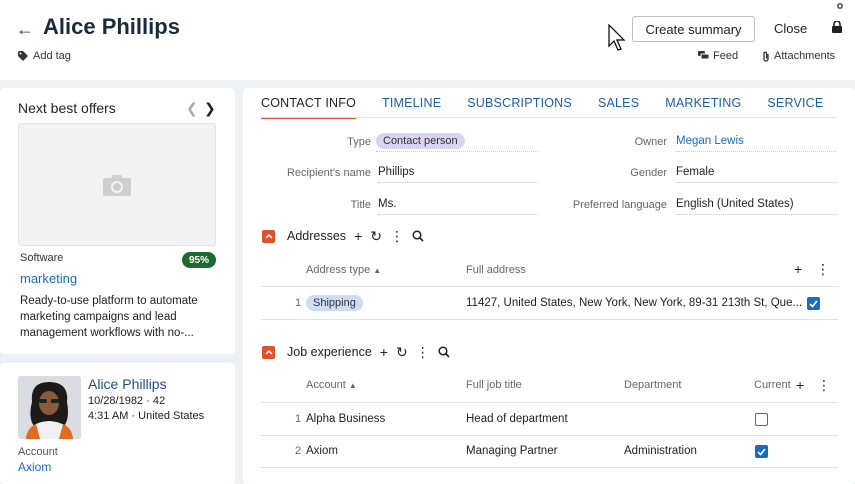 Image resolution: width=855 pixels, height=484 pixels. I want to click on tab-service: SERVICE, so click(795, 107).